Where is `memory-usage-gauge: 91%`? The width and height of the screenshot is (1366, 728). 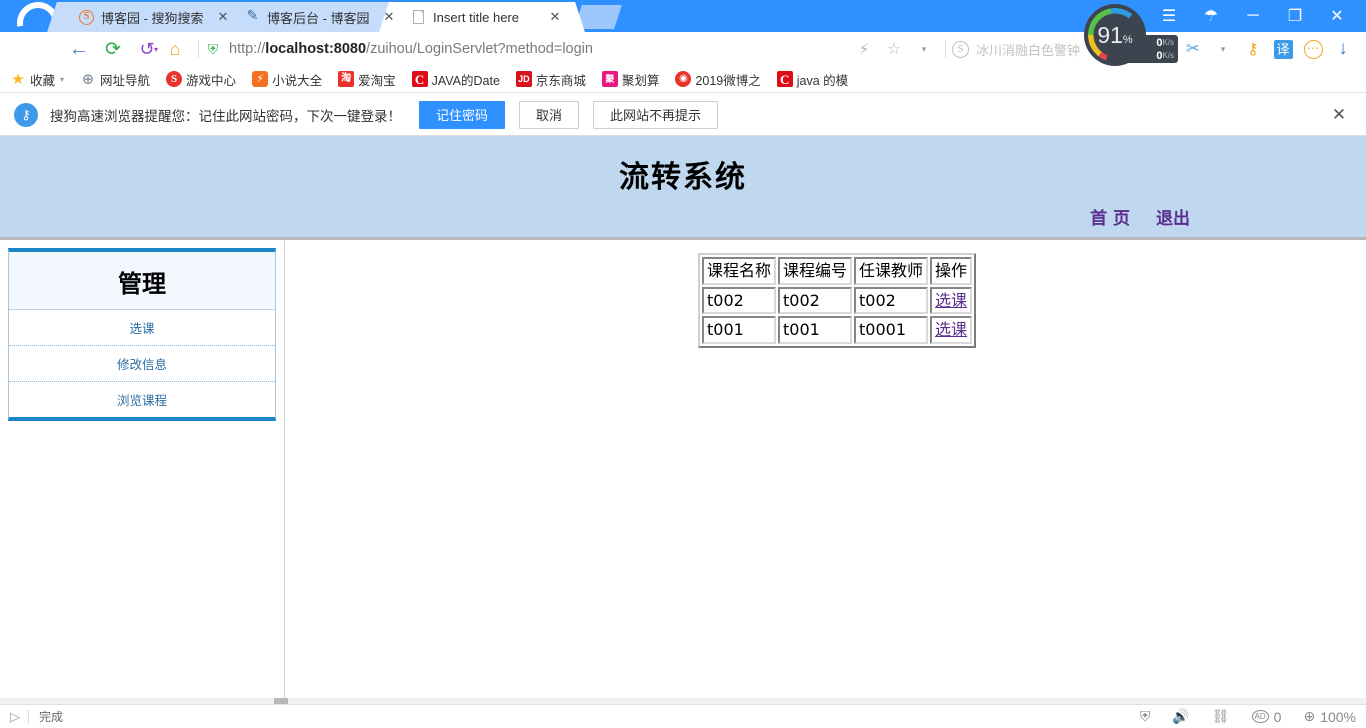
memory-usage-gauge: 91% is located at coordinates (1115, 35).